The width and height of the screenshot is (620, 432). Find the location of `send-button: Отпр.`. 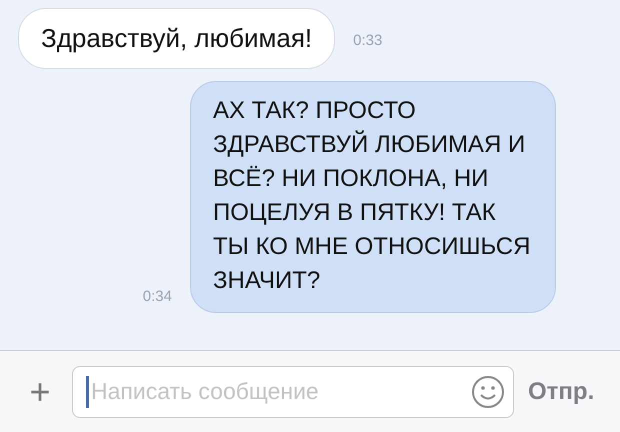

send-button: Отпр. is located at coordinates (561, 392).